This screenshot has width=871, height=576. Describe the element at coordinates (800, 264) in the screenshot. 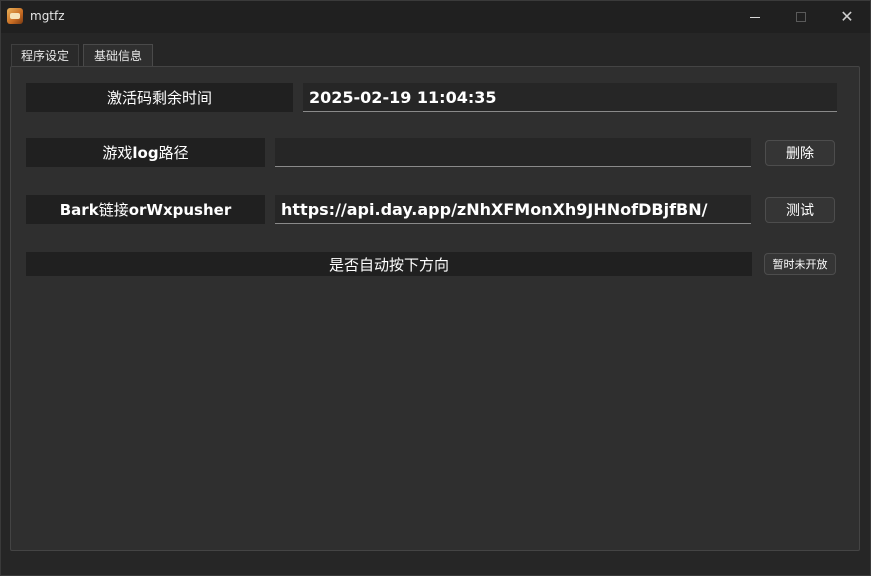

I see `not-available-button: 暂时未开放` at that location.